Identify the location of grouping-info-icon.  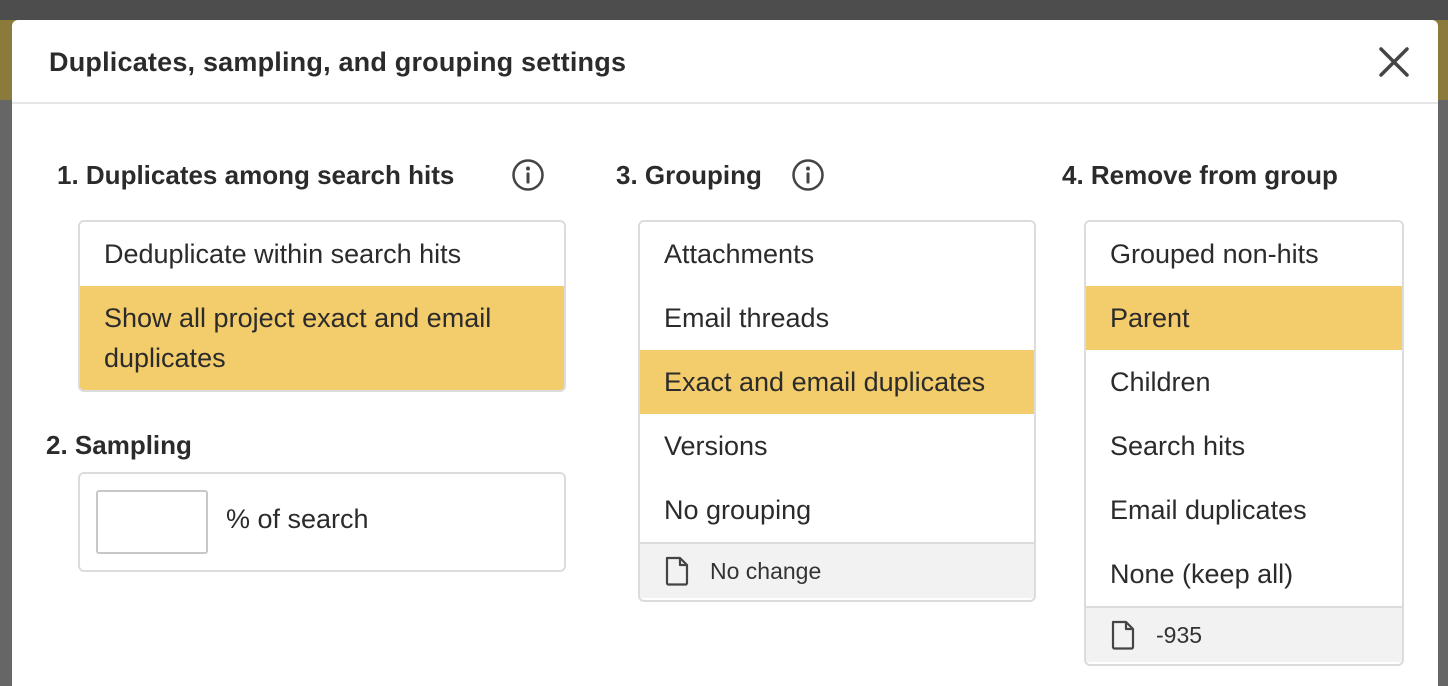
(808, 175).